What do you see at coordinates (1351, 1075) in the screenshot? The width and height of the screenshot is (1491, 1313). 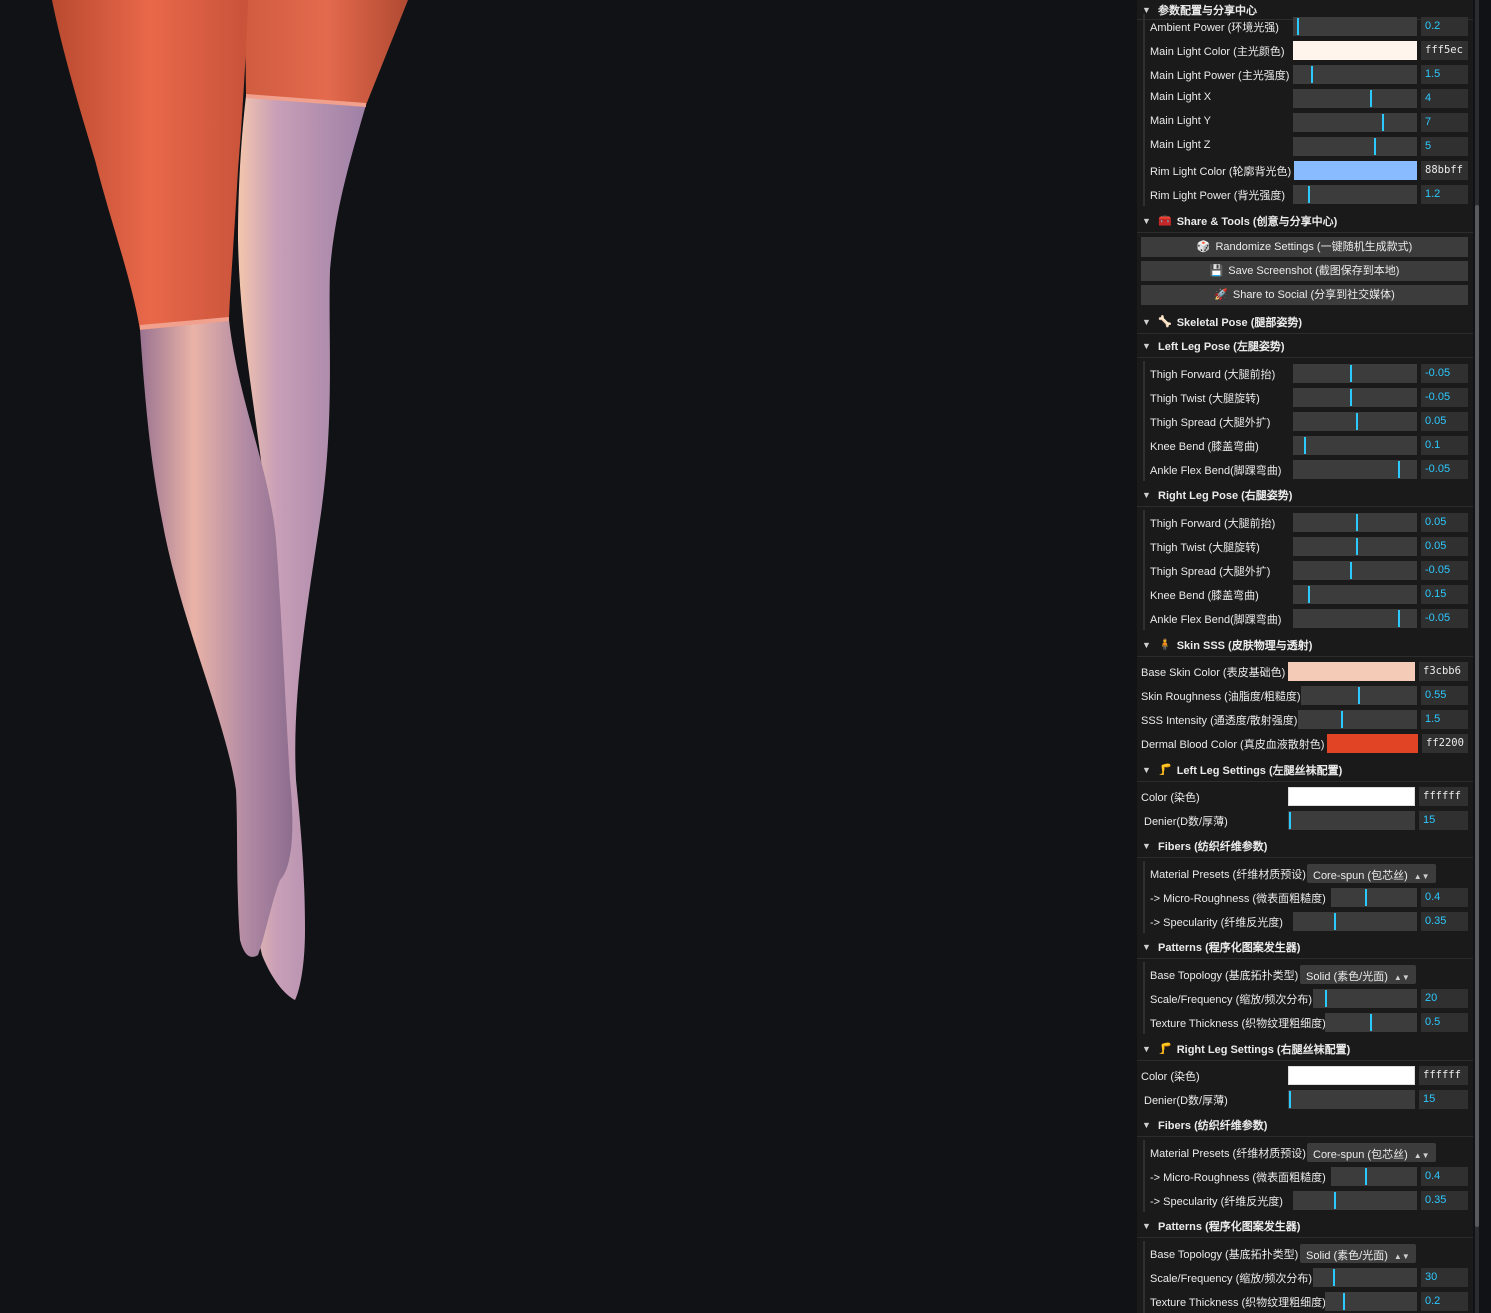 I see `right-color-swatch` at bounding box center [1351, 1075].